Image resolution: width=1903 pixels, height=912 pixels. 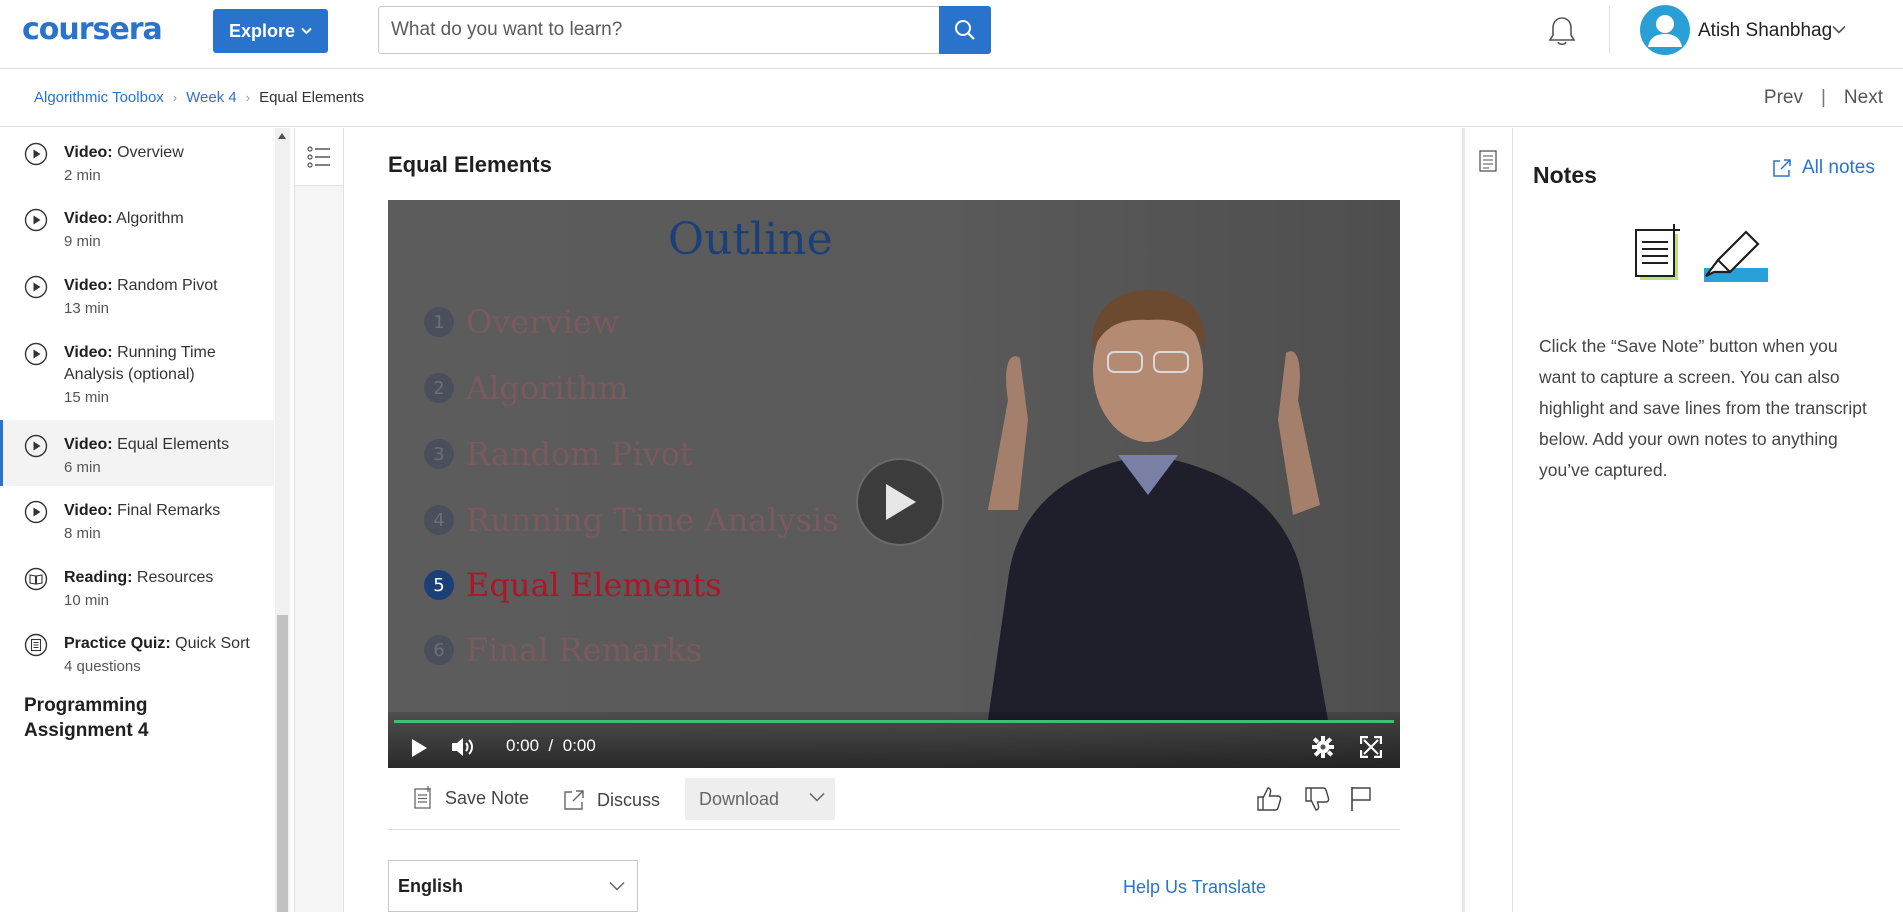 What do you see at coordinates (87, 397) in the screenshot?
I see `sidebar-item-duration: 15 min` at bounding box center [87, 397].